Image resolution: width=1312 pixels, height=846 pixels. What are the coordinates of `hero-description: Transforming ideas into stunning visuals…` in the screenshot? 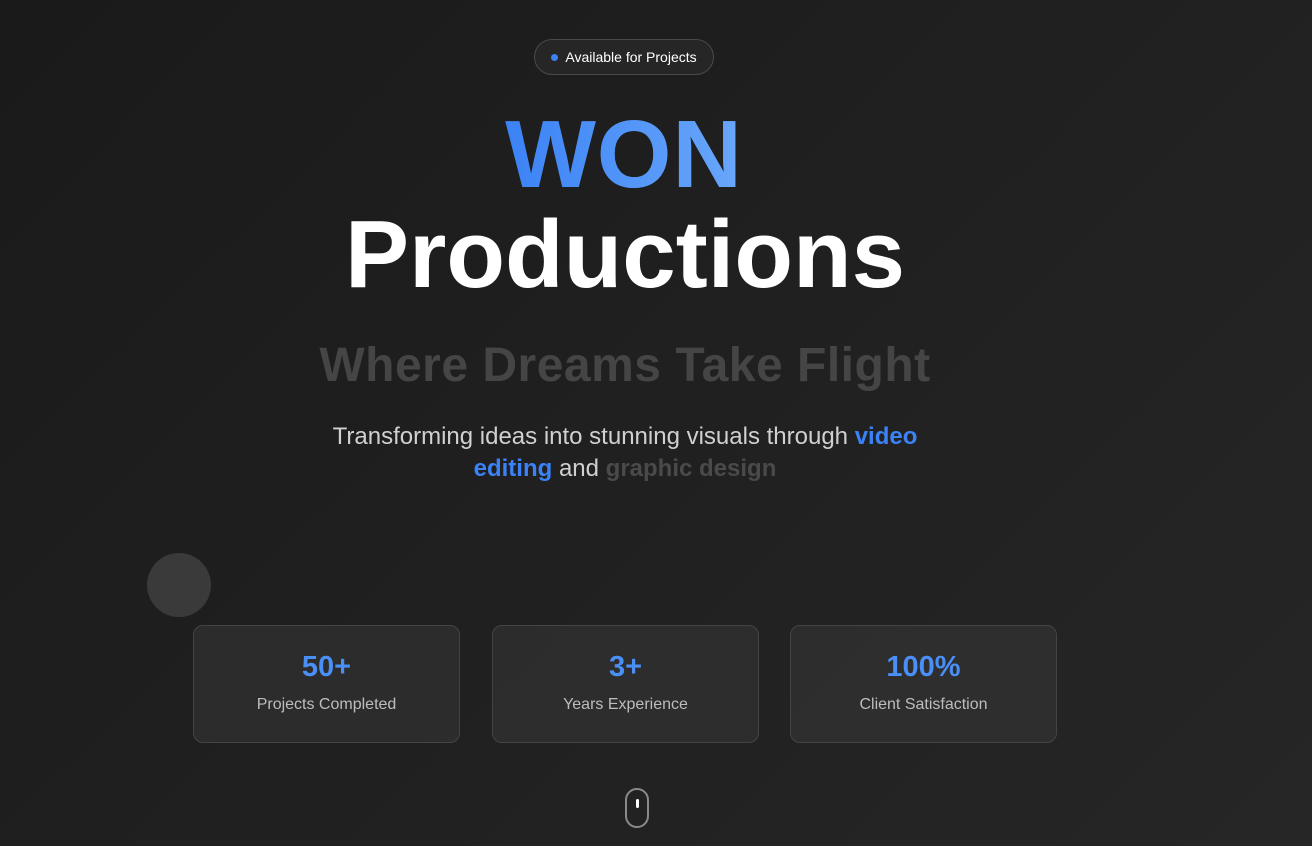 It's located at (625, 453).